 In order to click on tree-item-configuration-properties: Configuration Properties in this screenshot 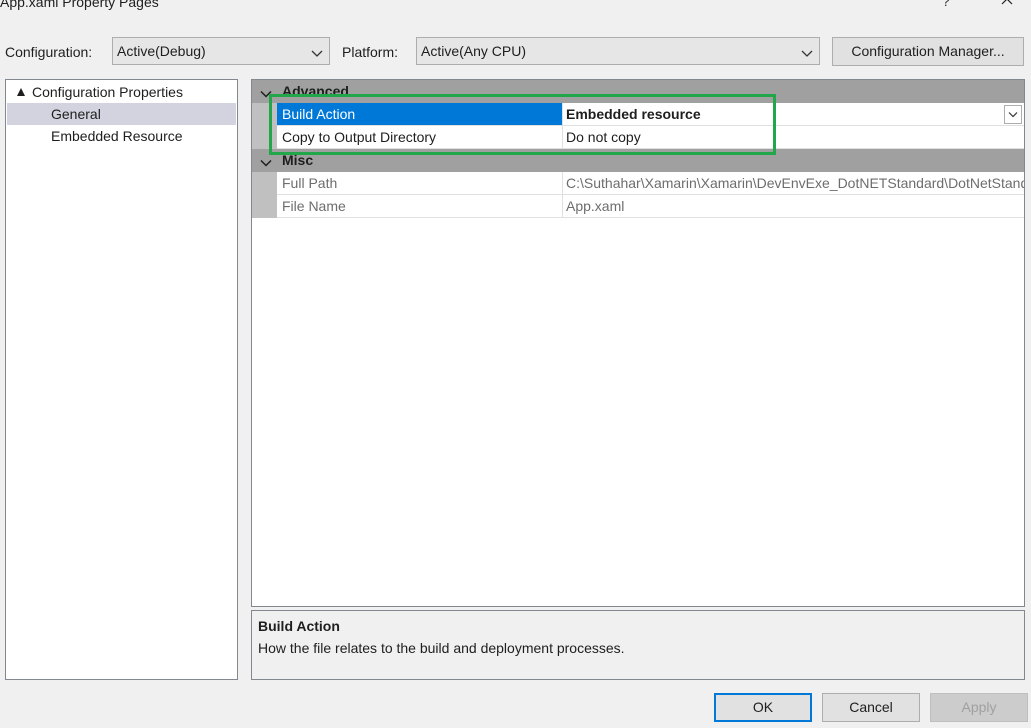, I will do `click(121, 92)`.